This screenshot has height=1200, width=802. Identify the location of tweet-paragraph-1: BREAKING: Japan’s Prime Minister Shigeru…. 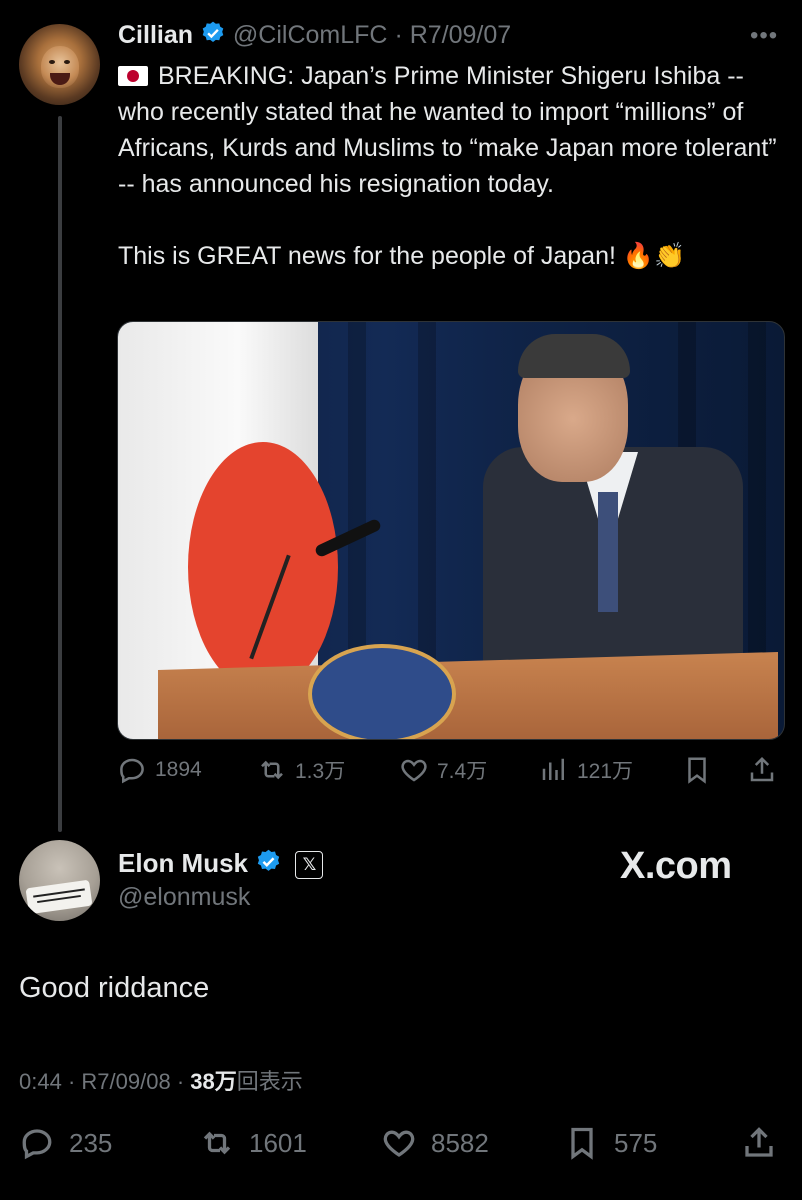
(447, 130).